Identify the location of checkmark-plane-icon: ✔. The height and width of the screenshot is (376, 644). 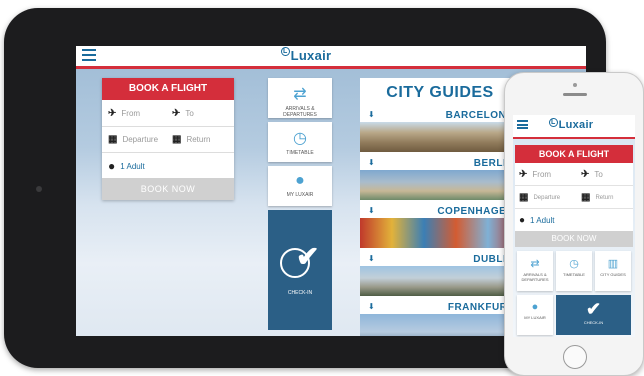
(593, 309).